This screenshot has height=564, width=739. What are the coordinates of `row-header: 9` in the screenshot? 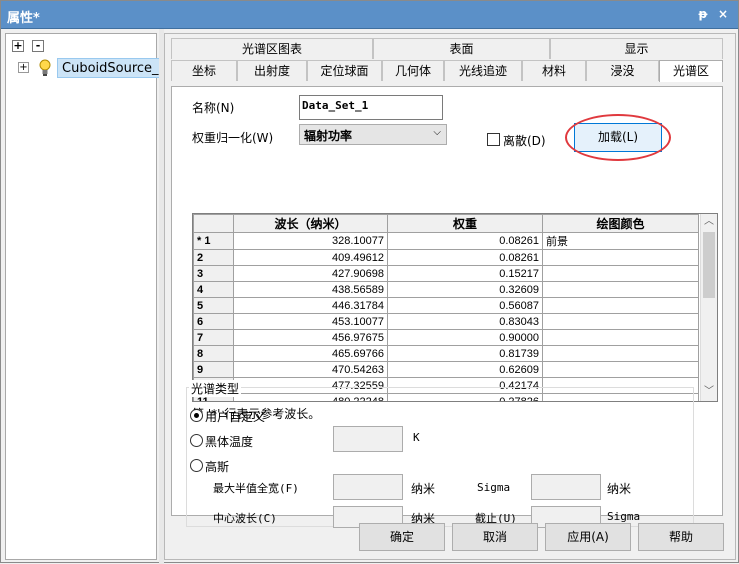 It's located at (213, 369).